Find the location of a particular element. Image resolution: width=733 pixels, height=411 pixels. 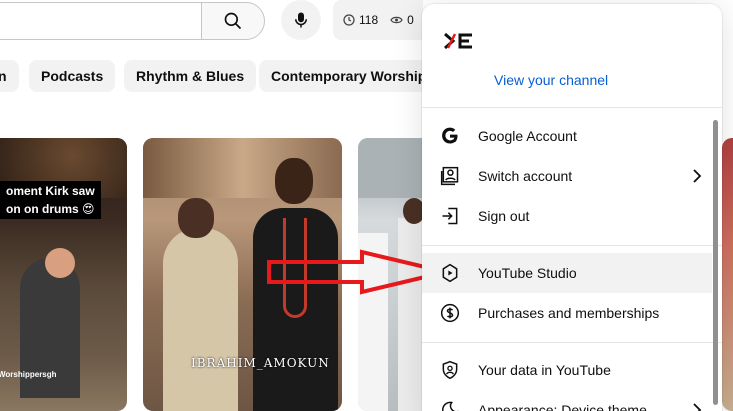

view-channel-link: View your channel is located at coordinates (551, 80).